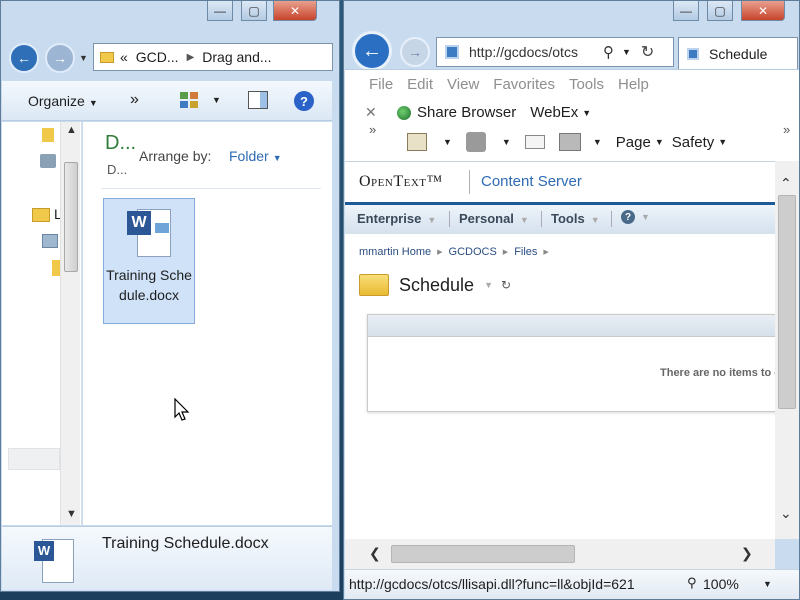  I want to click on view-dropdown-icon: ▼, so click(216, 100).